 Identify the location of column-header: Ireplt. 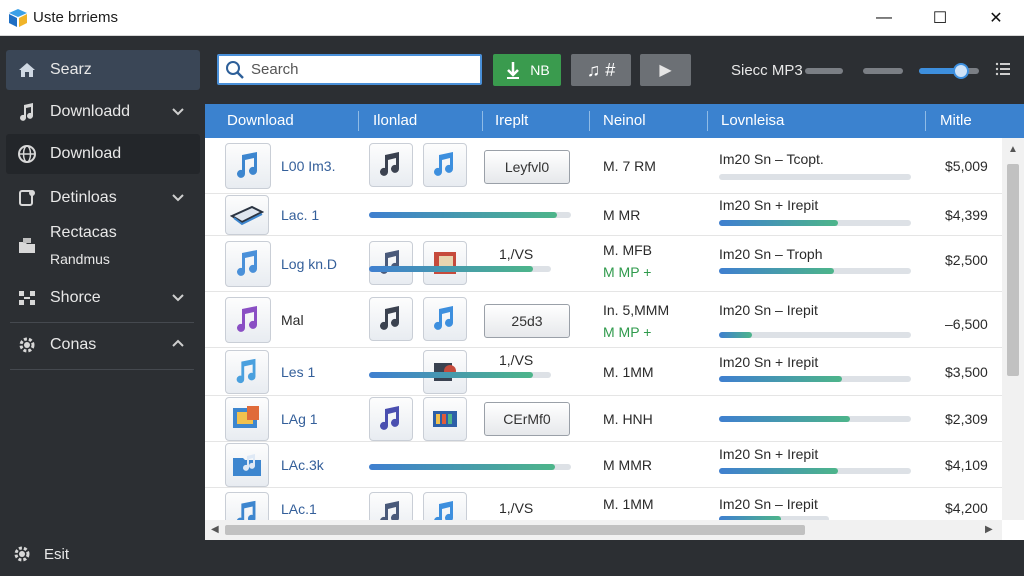
(511, 120).